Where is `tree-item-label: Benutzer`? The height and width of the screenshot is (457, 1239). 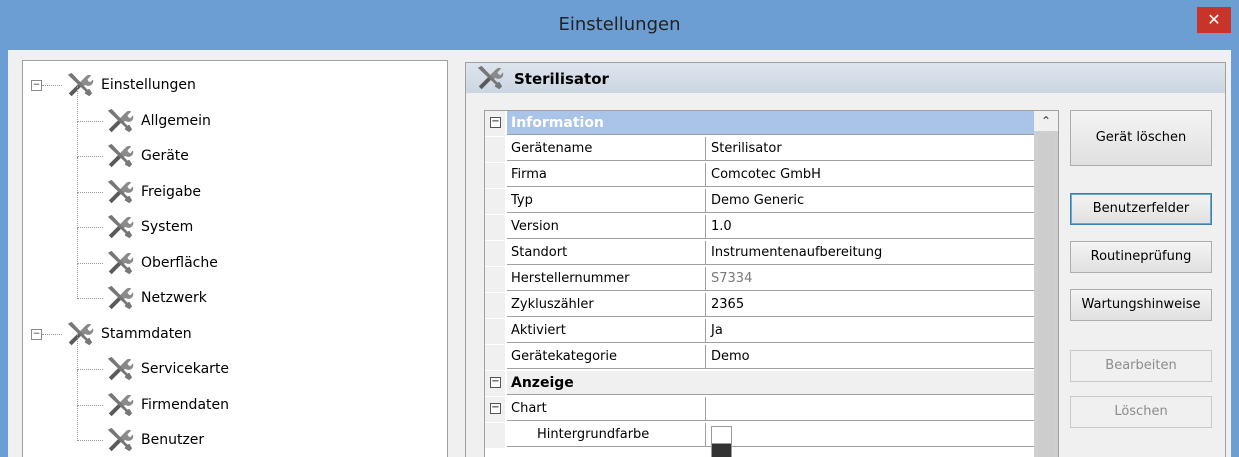
tree-item-label: Benutzer is located at coordinates (173, 440).